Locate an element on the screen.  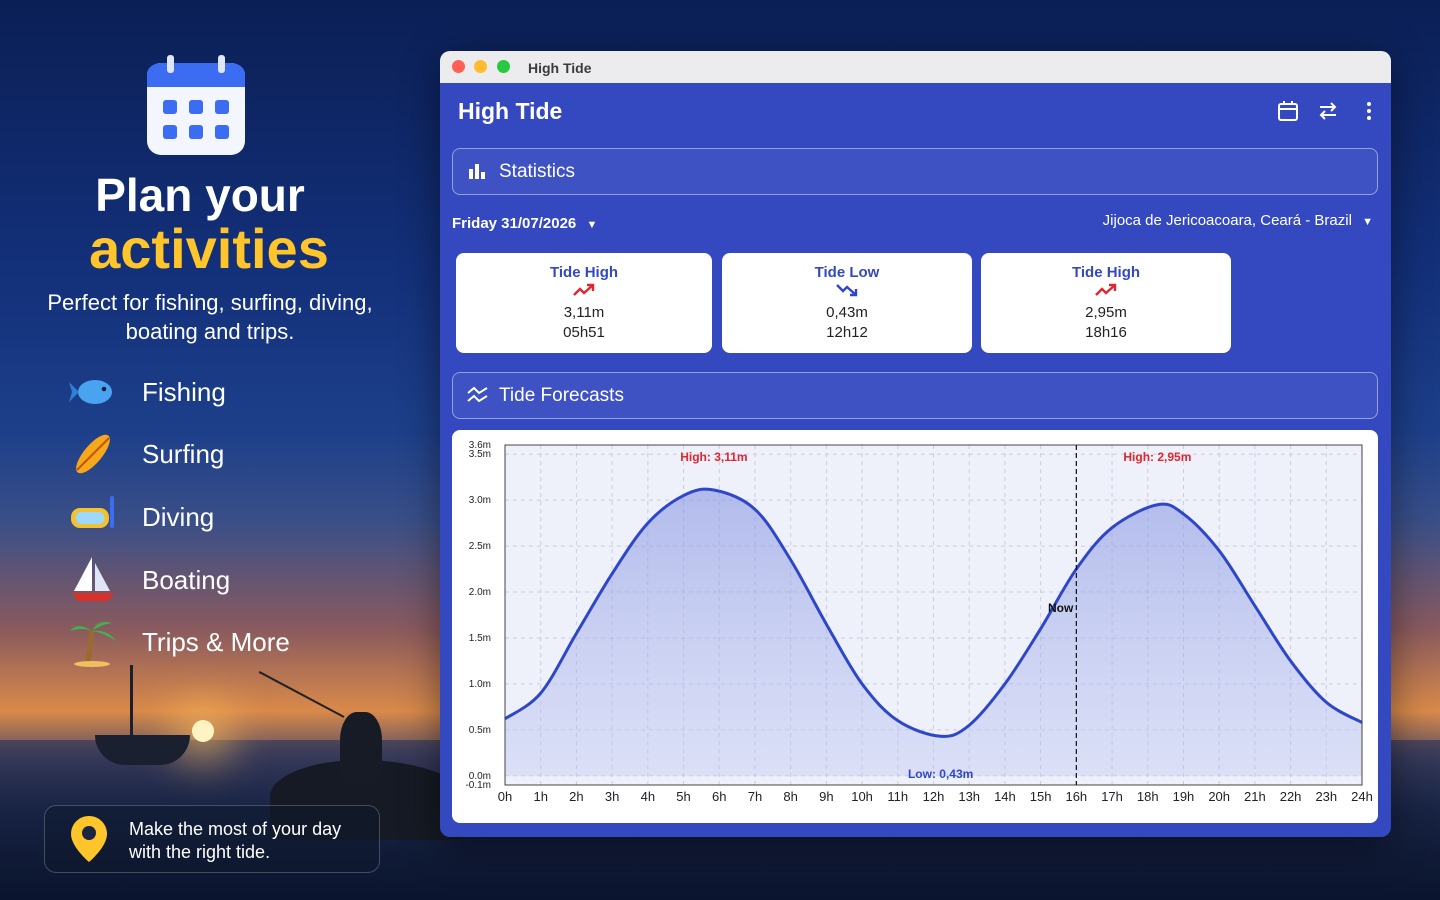
y-tick-label: 0.0m is located at coordinates (480, 776).